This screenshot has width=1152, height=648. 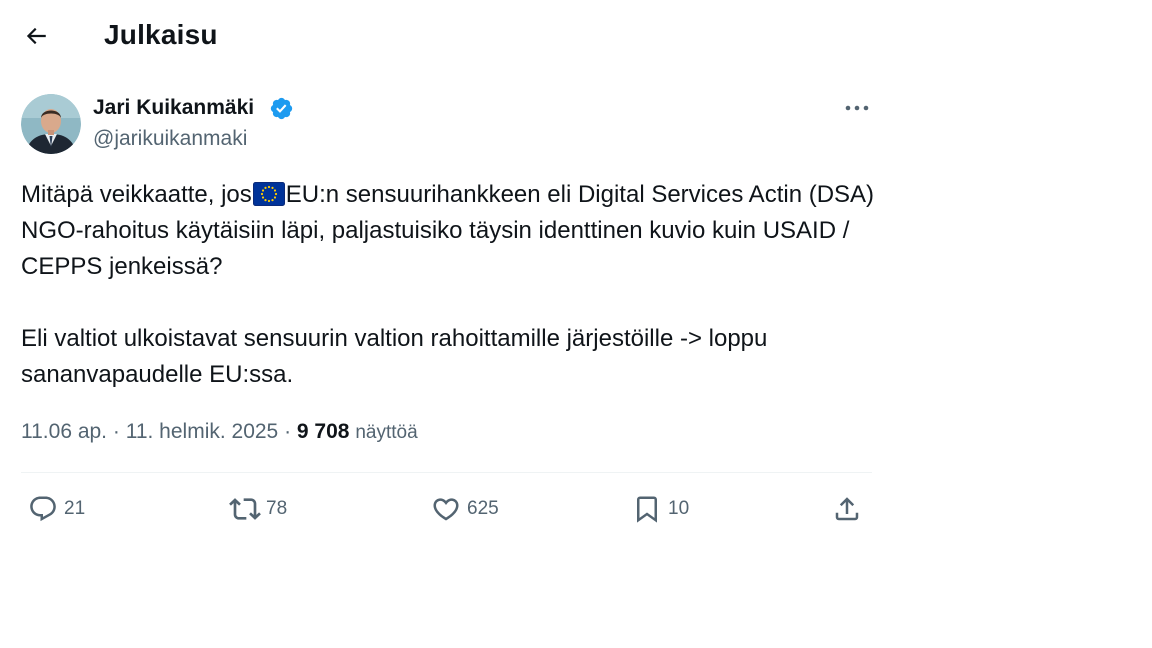 I want to click on repost-icon, so click(x=245, y=509).